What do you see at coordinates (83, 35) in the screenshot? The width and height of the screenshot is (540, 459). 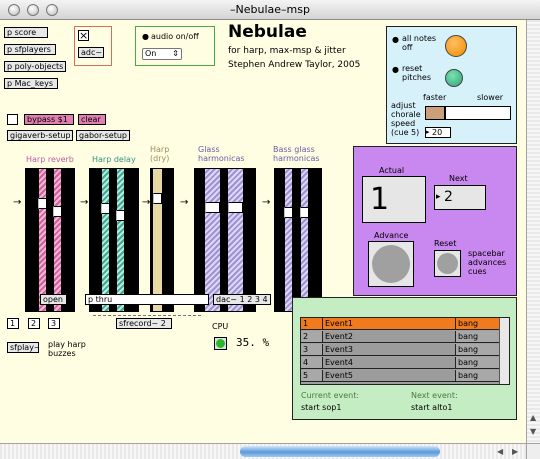 I see `adc-toggle-icon: ×` at bounding box center [83, 35].